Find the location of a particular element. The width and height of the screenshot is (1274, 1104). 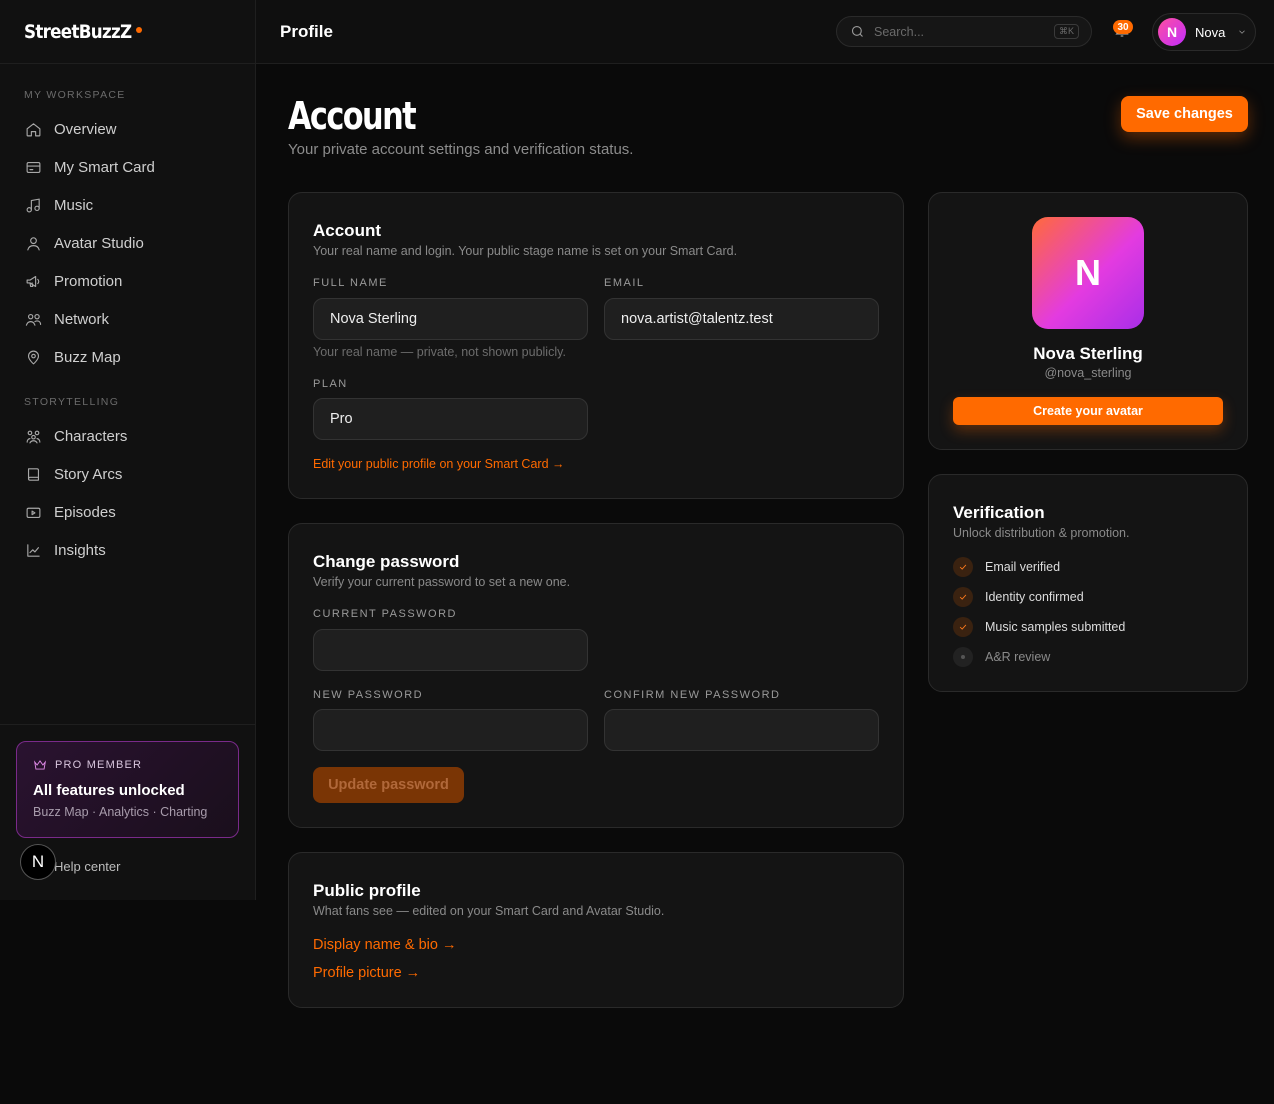

sidebar-item-label: Music is located at coordinates (74, 205).